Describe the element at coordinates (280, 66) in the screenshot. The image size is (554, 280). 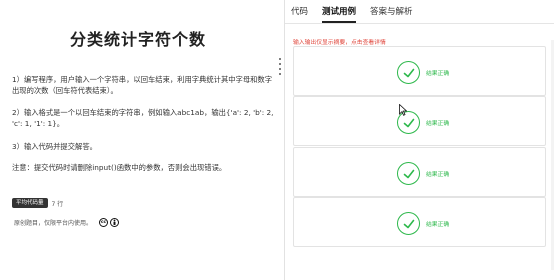
I see `panel-resize-handle` at that location.